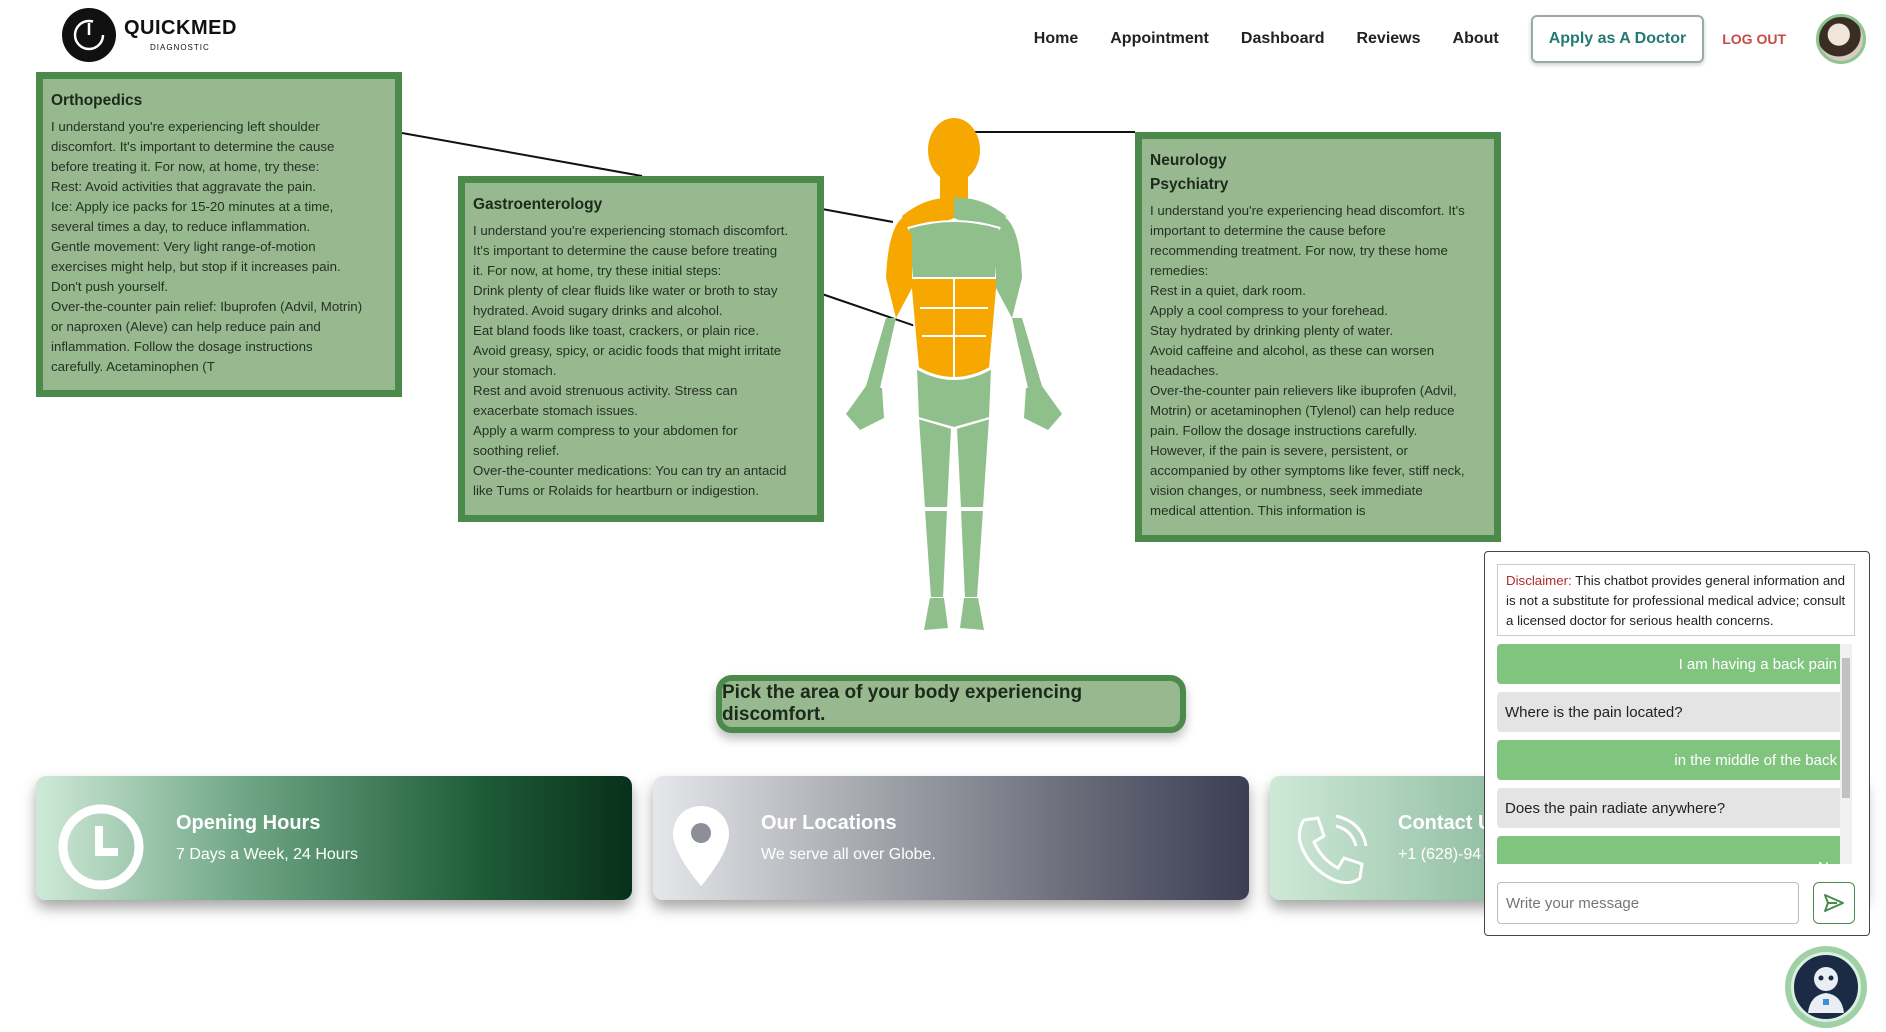 This screenshot has width=1886, height=1032. What do you see at coordinates (973, 462) in the screenshot?
I see `body-right-thigh` at bounding box center [973, 462].